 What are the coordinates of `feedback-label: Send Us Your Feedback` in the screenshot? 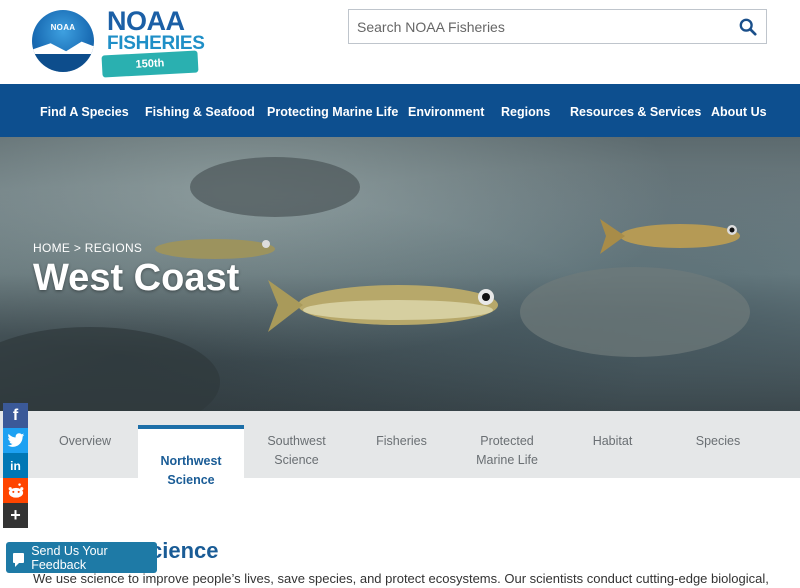 It's located at (69, 557).